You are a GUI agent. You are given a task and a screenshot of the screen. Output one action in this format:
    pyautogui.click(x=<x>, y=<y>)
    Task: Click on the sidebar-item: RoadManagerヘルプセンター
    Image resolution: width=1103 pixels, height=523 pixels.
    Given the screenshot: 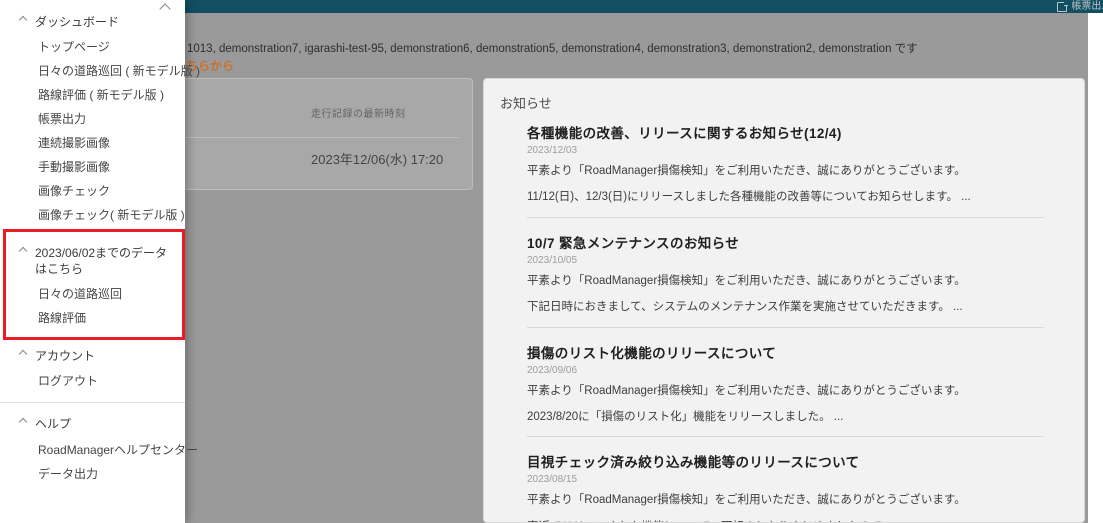 What is the action you would take?
    pyautogui.click(x=99, y=450)
    